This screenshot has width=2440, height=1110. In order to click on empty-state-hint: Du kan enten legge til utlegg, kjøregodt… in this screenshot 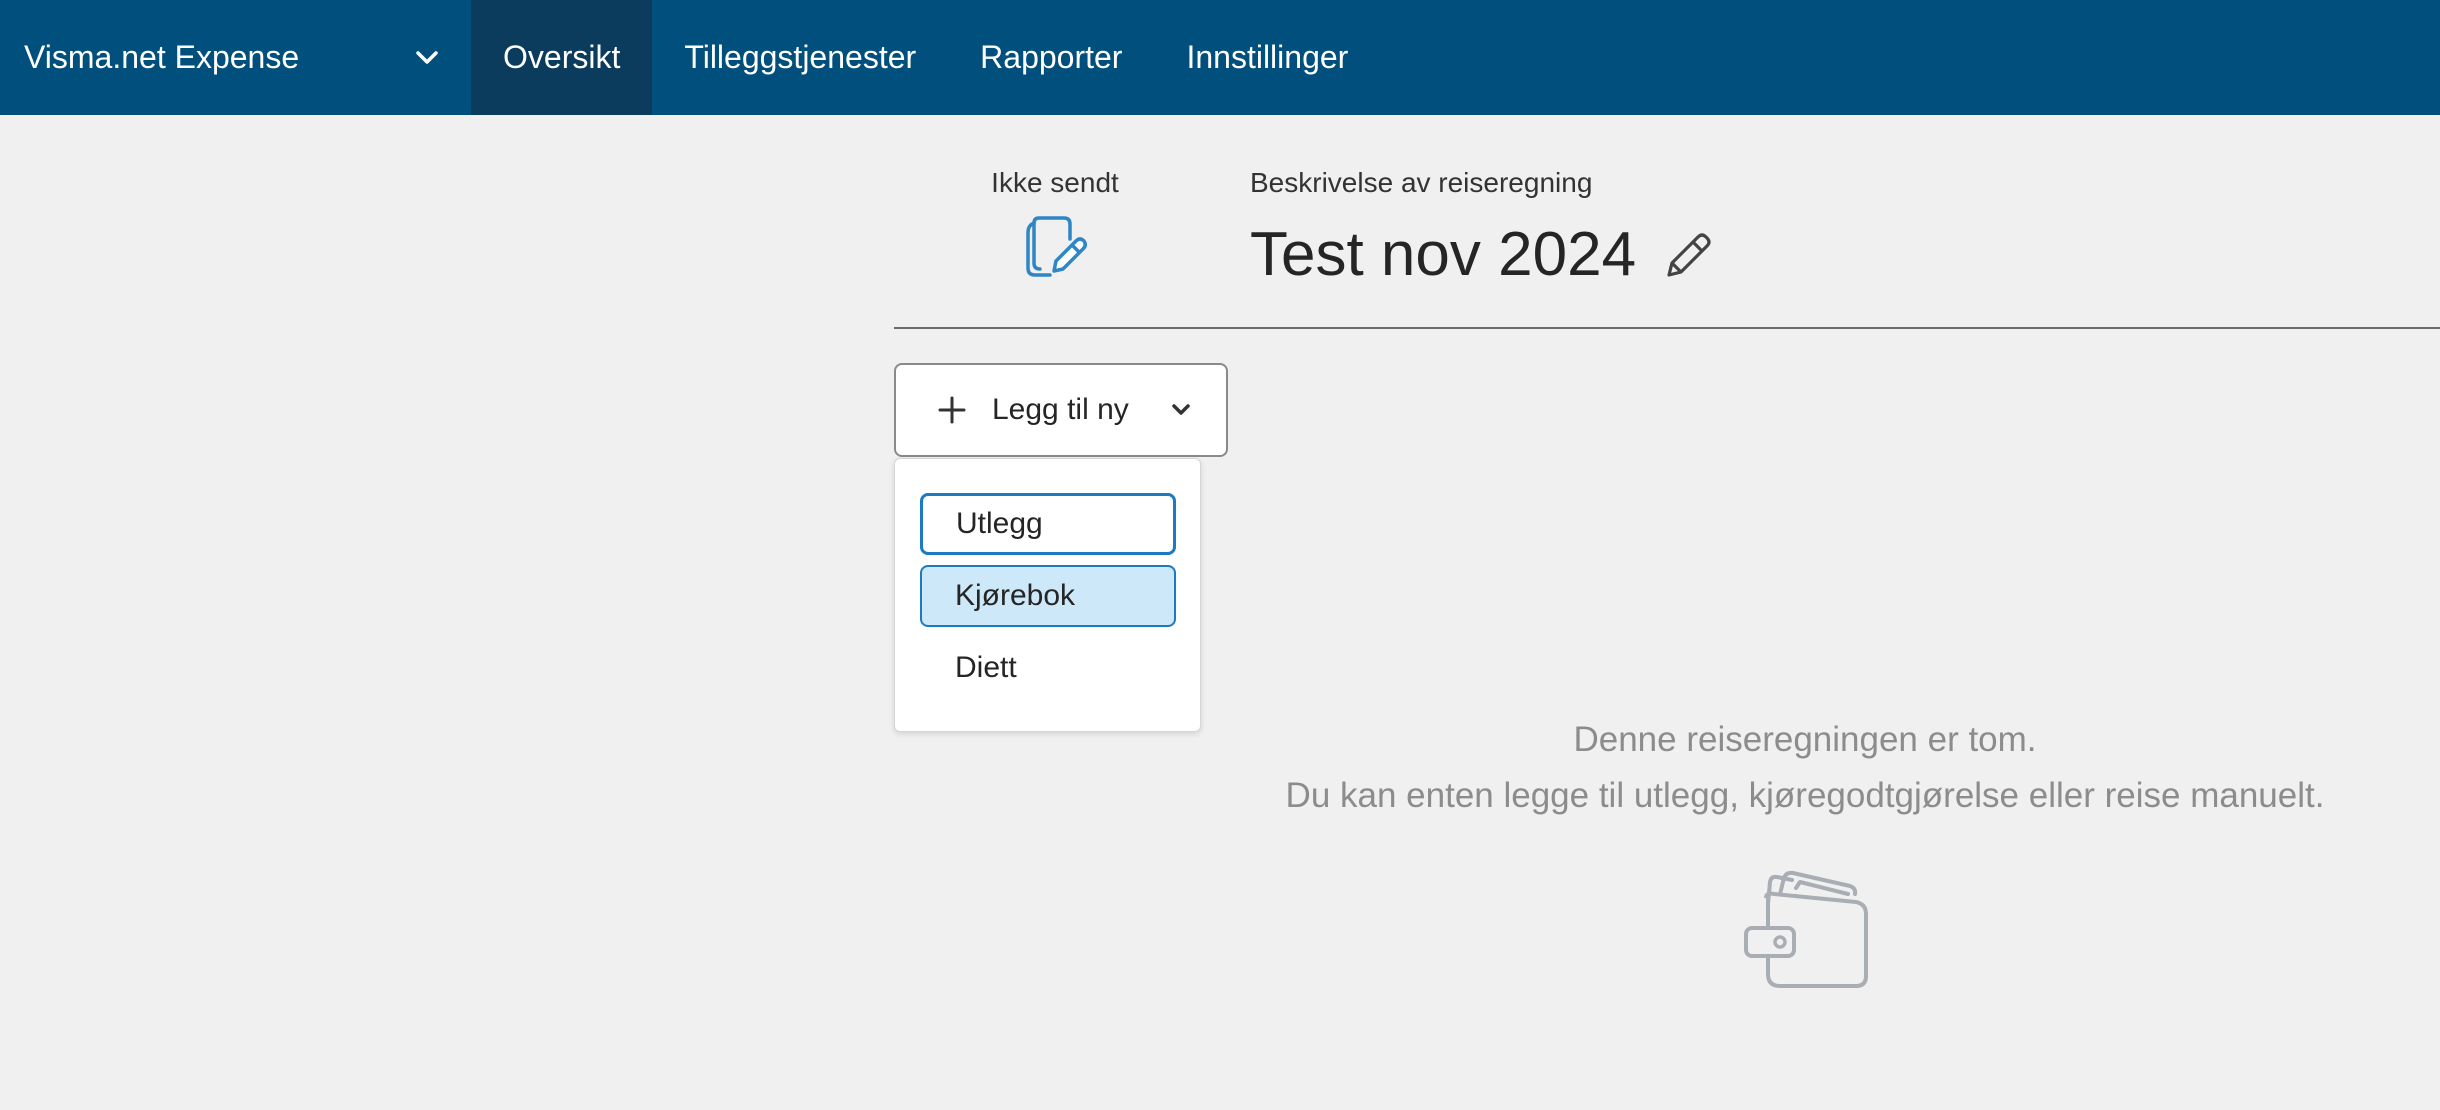, I will do `click(1805, 795)`.